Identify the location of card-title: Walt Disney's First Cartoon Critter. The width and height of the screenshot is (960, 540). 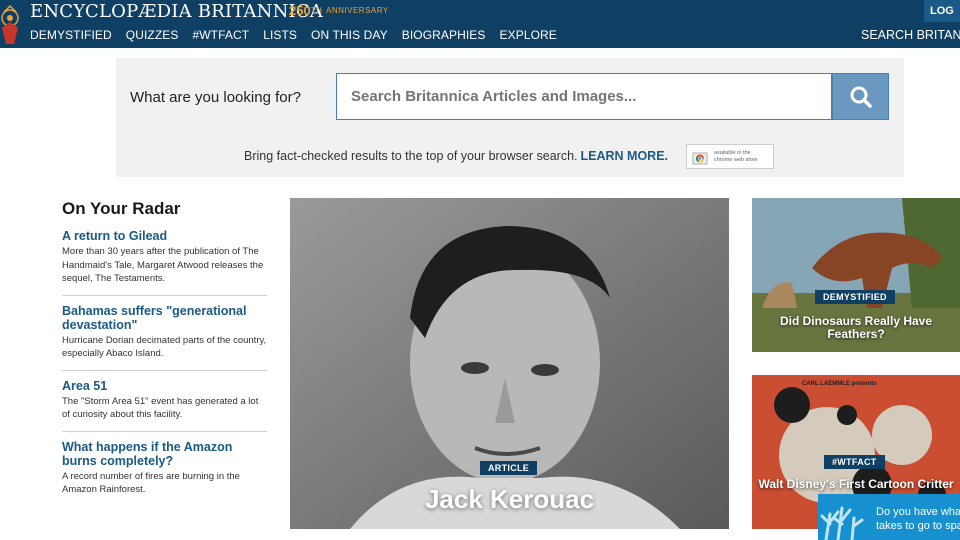
(856, 484).